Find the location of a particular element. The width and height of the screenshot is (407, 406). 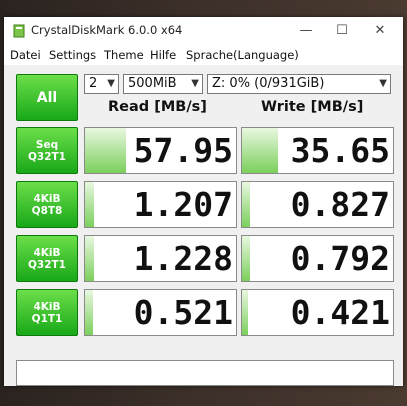

test-label-line1: Seq is located at coordinates (47, 144).